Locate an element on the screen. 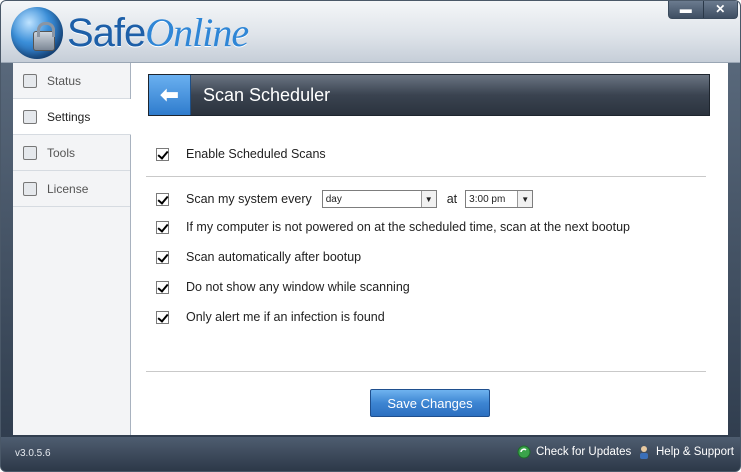 Image resolution: width=741 pixels, height=472 pixels. alert-infection-label: Only alert me if an infection is found is located at coordinates (285, 317).